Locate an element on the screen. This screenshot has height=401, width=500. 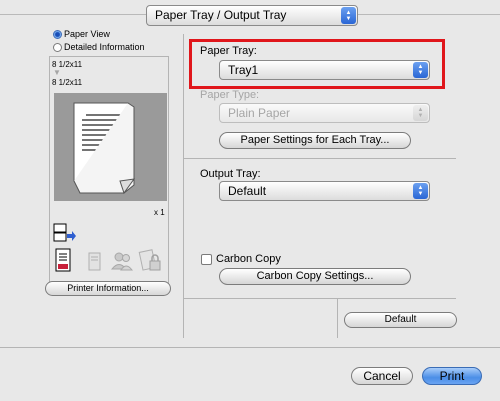
users-icon is located at coordinates (122, 262).